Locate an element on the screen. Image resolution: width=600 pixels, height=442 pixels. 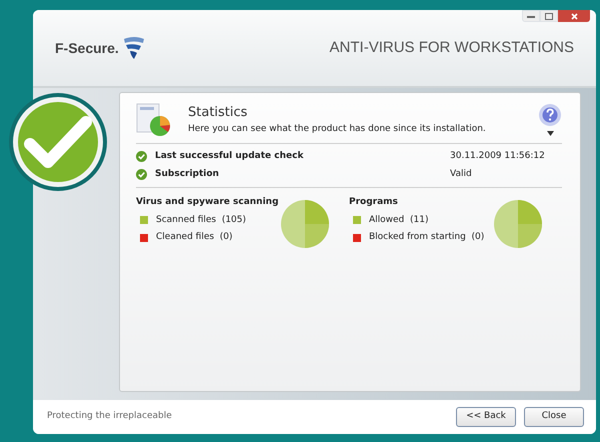
maximize-icon is located at coordinates (549, 16).